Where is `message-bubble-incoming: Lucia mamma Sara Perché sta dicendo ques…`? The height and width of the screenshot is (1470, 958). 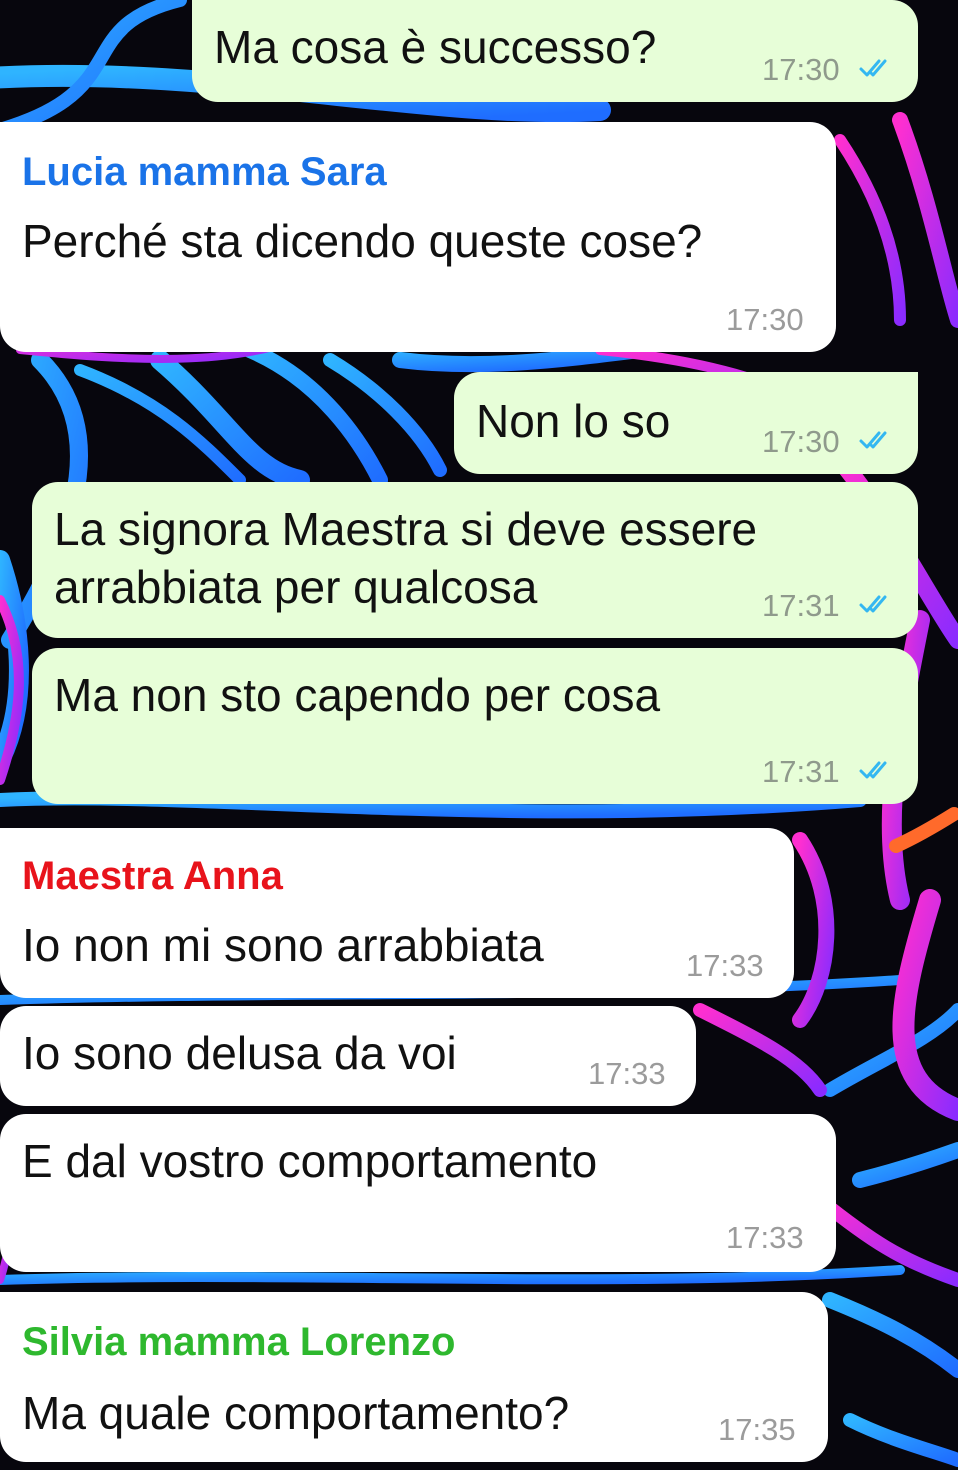 message-bubble-incoming: Lucia mamma Sara Perché sta dicendo ques… is located at coordinates (418, 237).